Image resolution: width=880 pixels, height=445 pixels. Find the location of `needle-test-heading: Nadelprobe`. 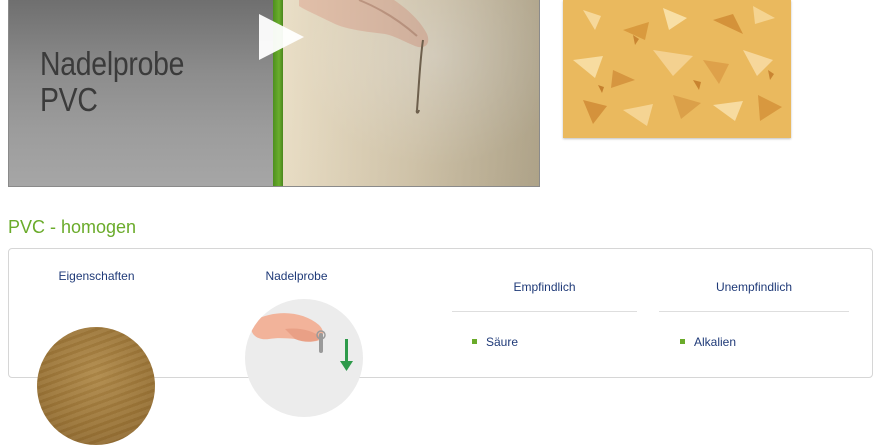

needle-test-heading: Nadelprobe is located at coordinates (296, 276).